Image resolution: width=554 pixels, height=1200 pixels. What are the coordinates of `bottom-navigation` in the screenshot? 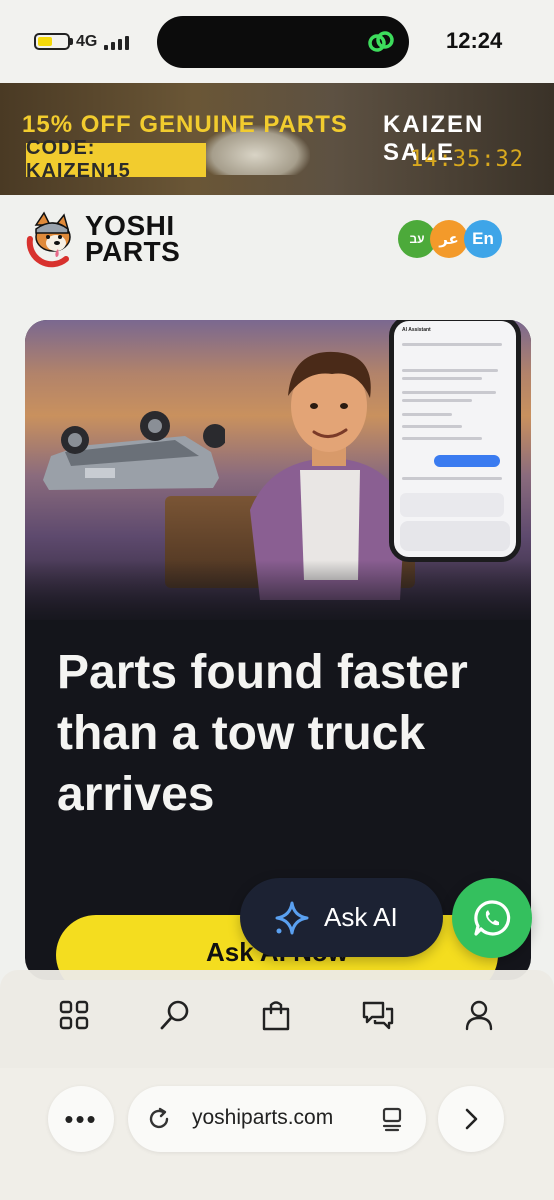 It's located at (277, 1019).